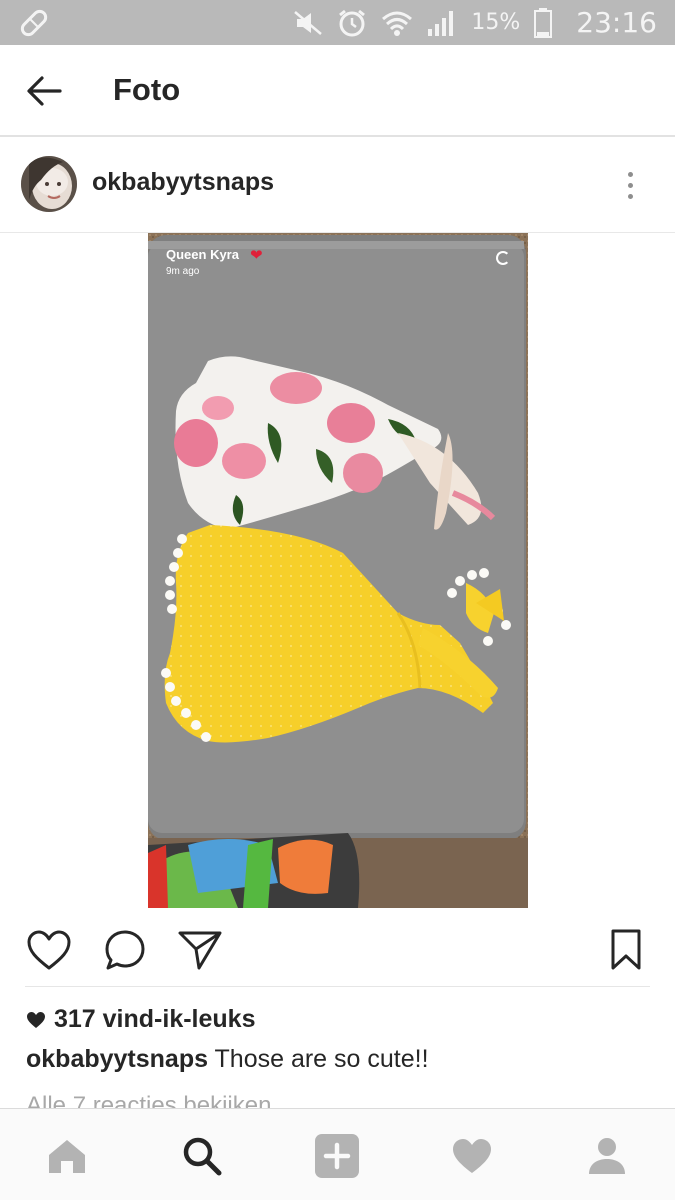 This screenshot has width=675, height=1200. I want to click on heart-filled-icon, so click(36, 1019).